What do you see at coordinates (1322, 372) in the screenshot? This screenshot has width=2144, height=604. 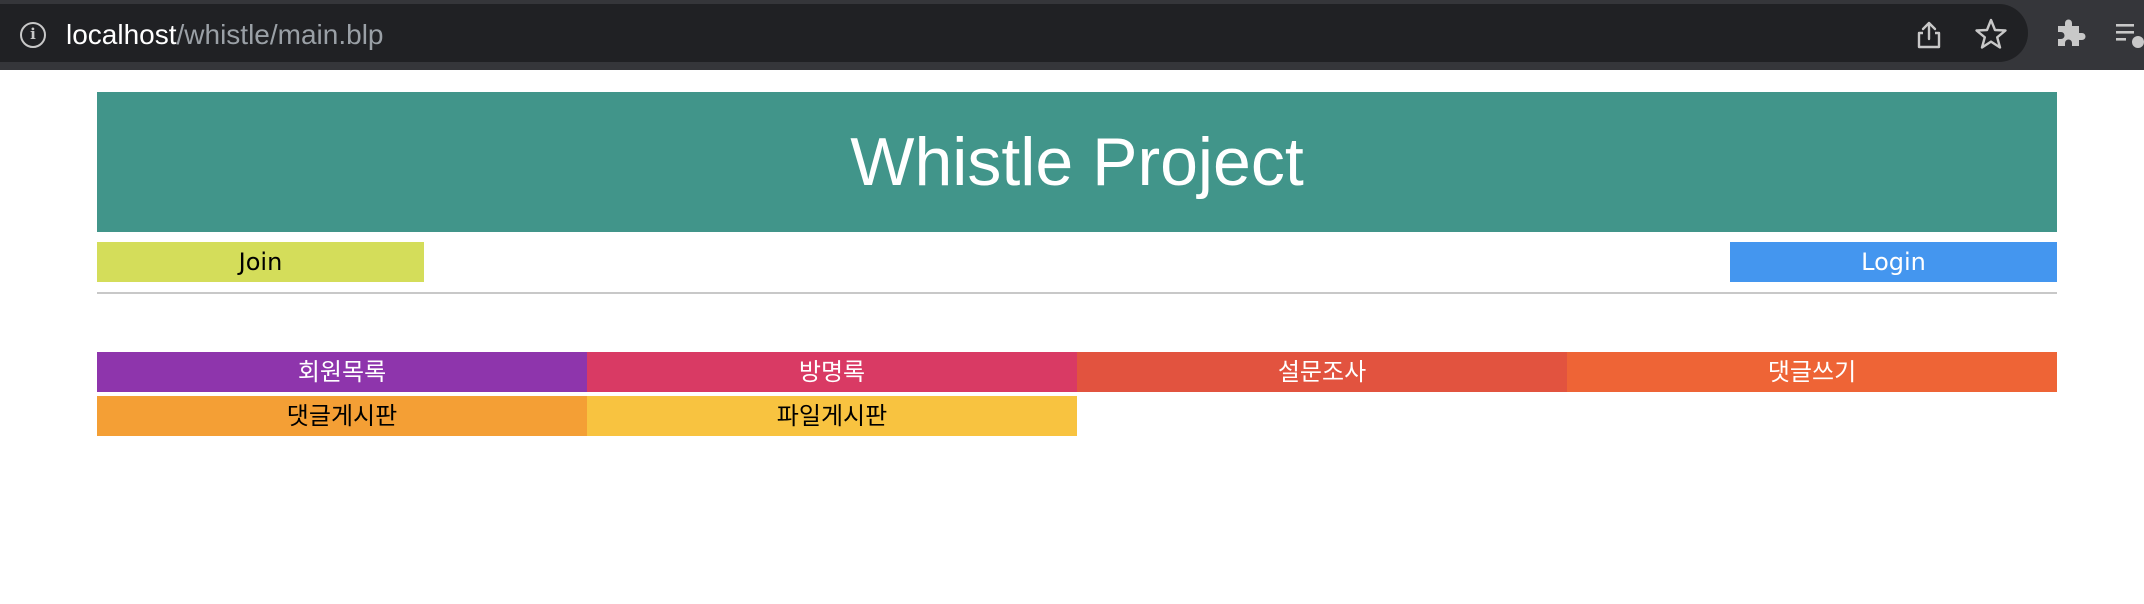 I see `menu-item: 설문조사` at bounding box center [1322, 372].